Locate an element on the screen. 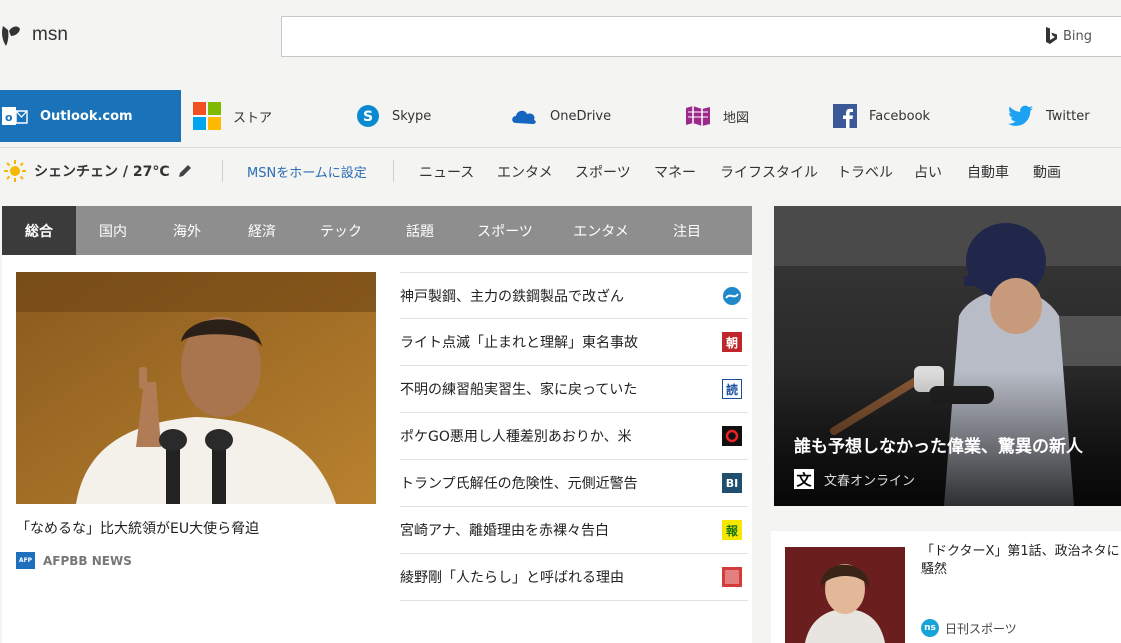 This screenshot has height=643, width=1121. nav-autos: 自動車 is located at coordinates (988, 172).